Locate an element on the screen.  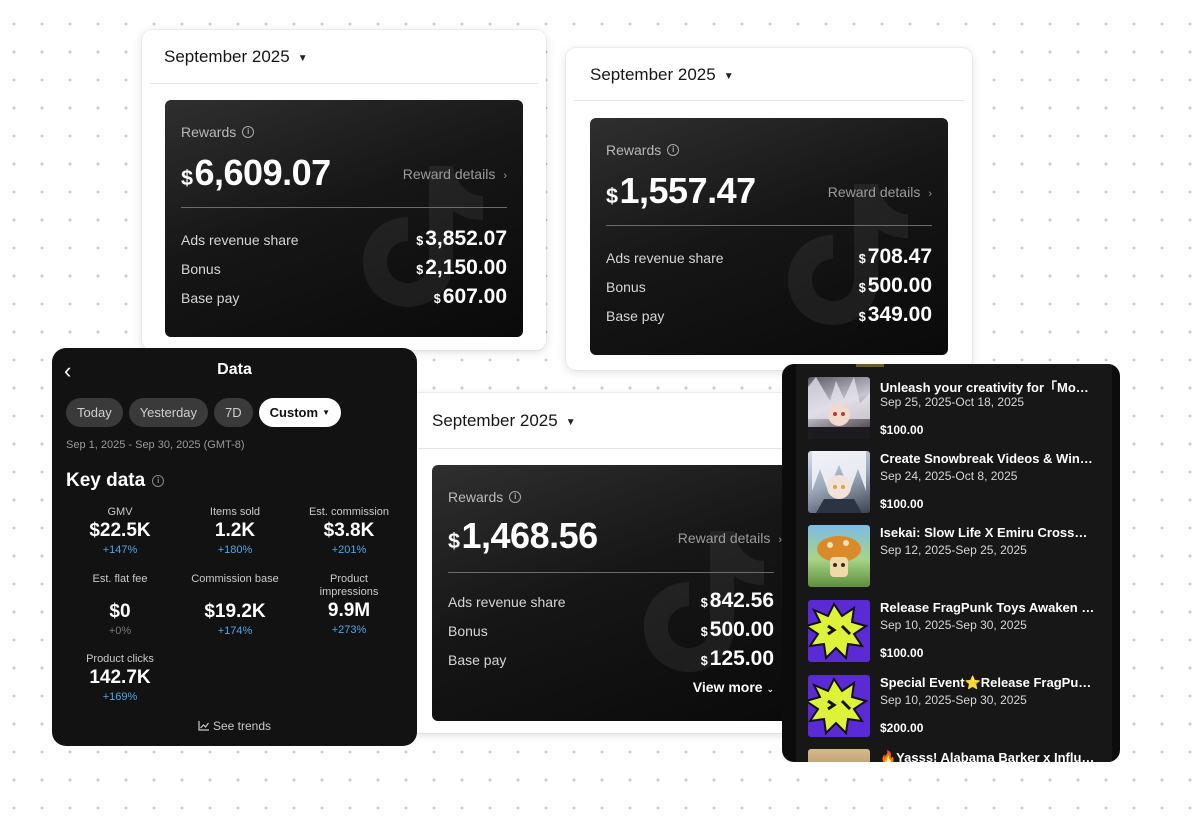
metric-value: $22.5K is located at coordinates (120, 530).